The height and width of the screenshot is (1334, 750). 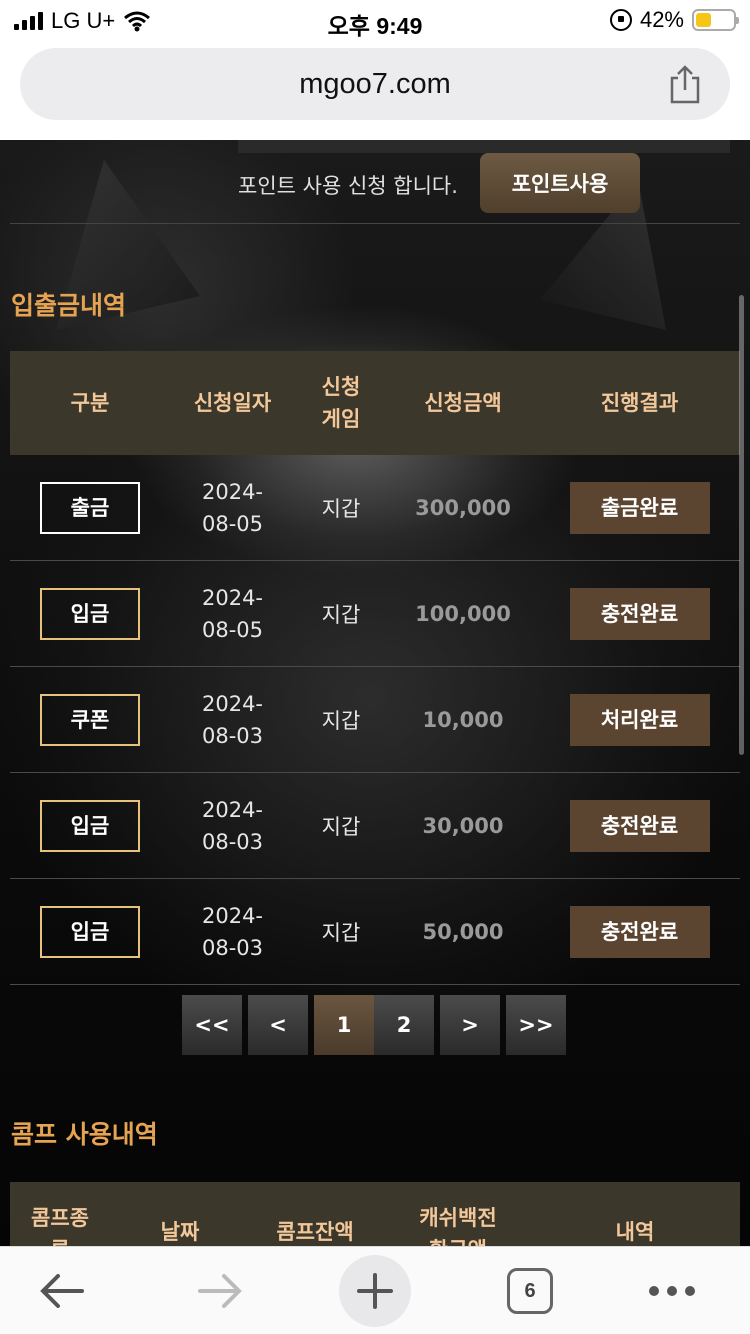 I want to click on forward-arrow-icon, so click(x=220, y=1291).